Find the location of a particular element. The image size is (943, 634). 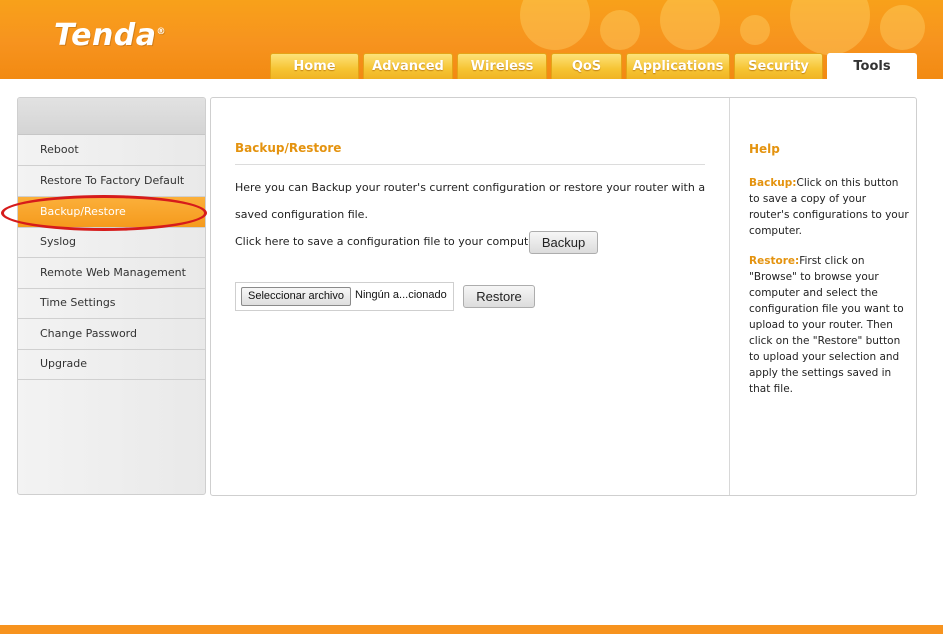

sidebar-header is located at coordinates (111, 116).